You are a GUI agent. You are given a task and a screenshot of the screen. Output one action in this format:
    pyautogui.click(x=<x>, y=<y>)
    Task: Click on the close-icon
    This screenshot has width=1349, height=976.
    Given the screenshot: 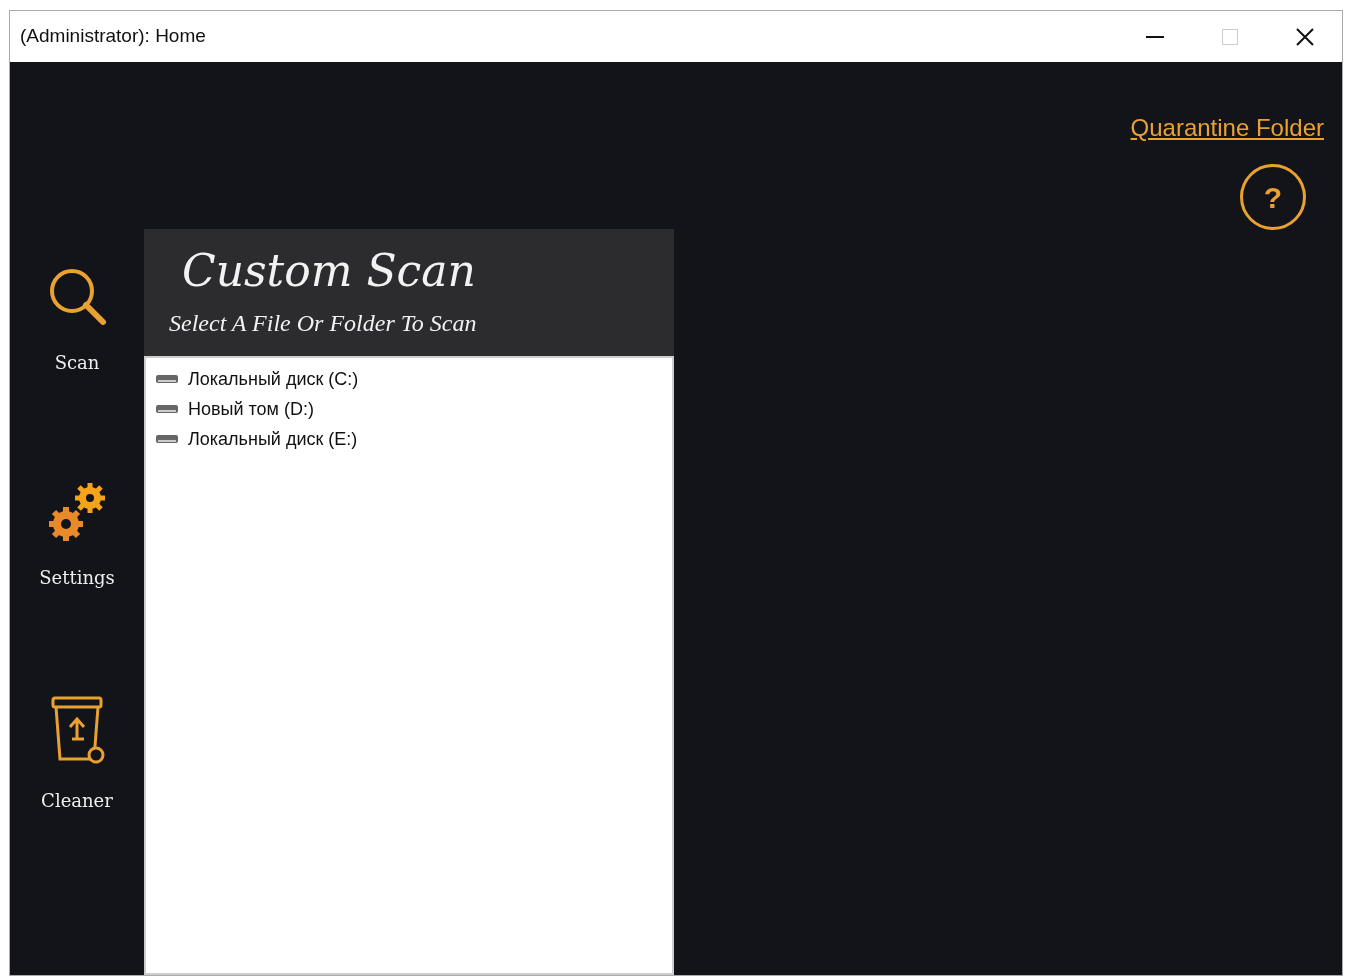 What is the action you would take?
    pyautogui.click(x=1304, y=36)
    